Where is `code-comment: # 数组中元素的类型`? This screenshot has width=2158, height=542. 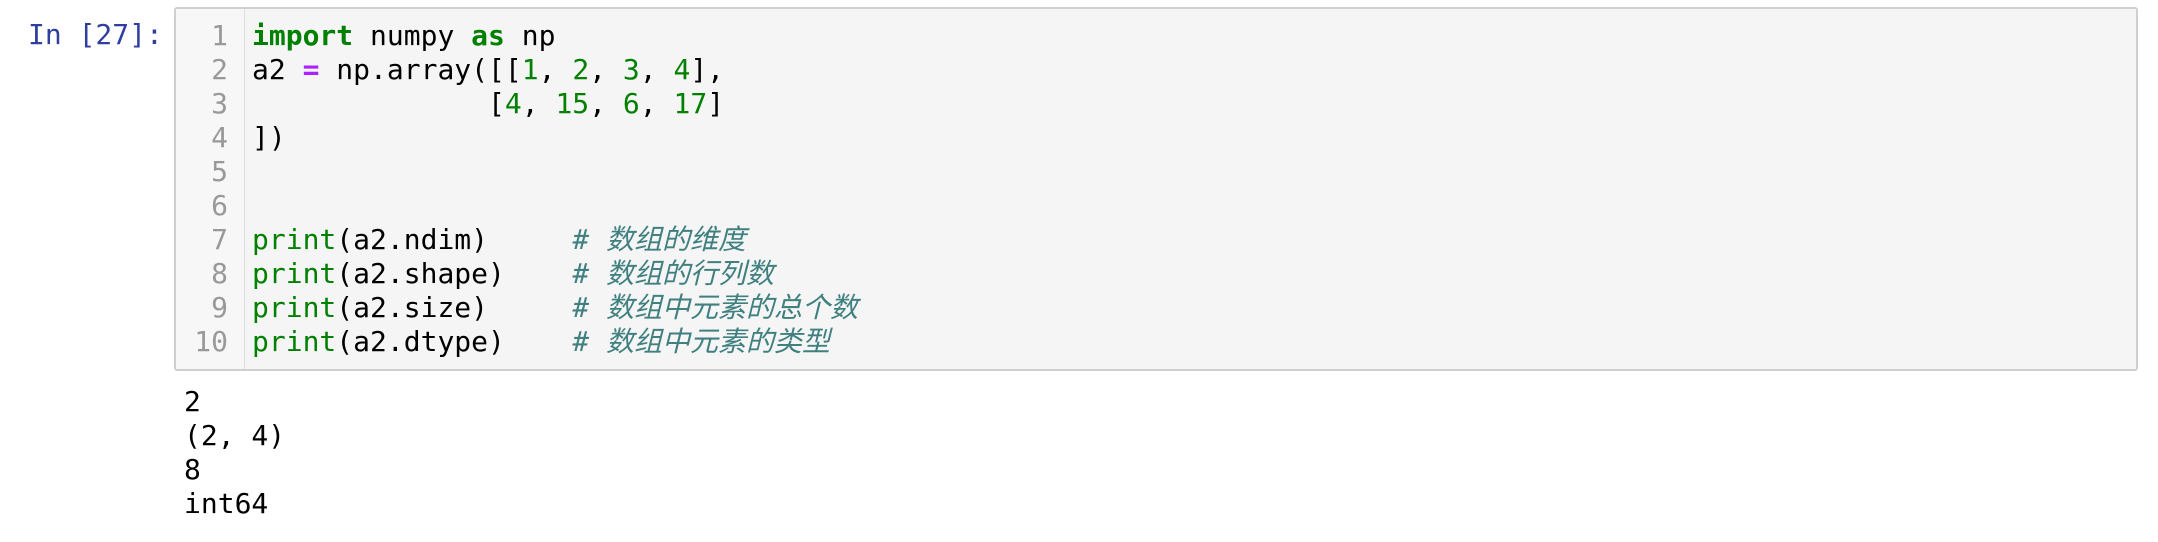 code-comment: # 数组中元素的类型 is located at coordinates (701, 341).